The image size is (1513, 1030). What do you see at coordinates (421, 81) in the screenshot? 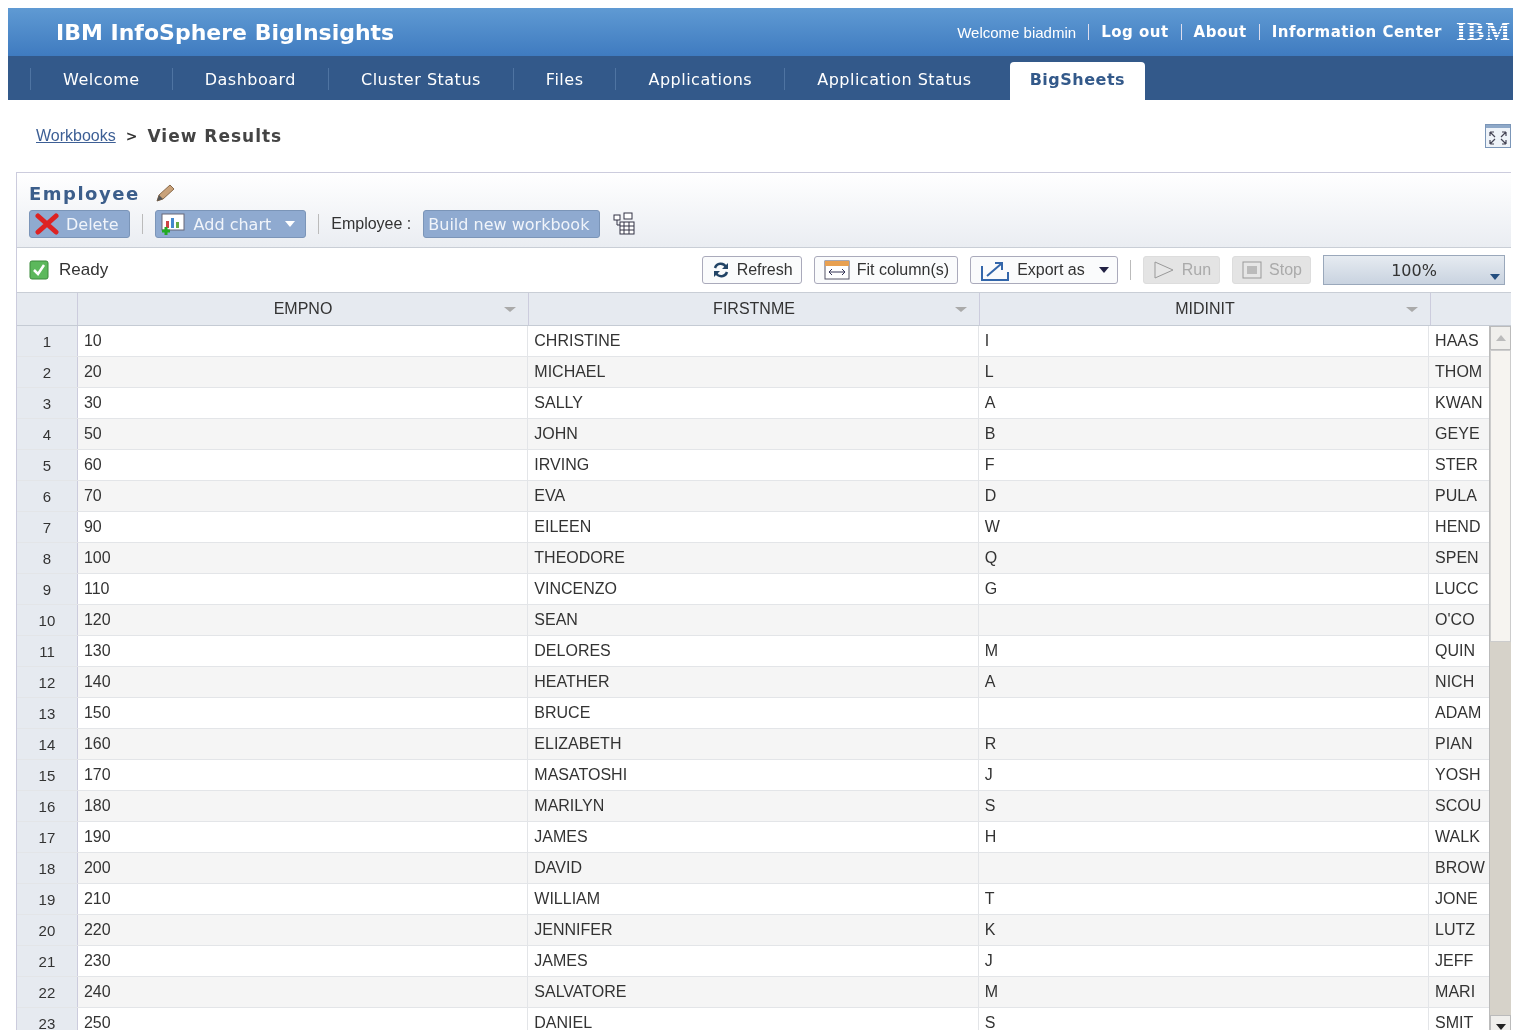
I see `nav-tab: Cluster Status` at bounding box center [421, 81].